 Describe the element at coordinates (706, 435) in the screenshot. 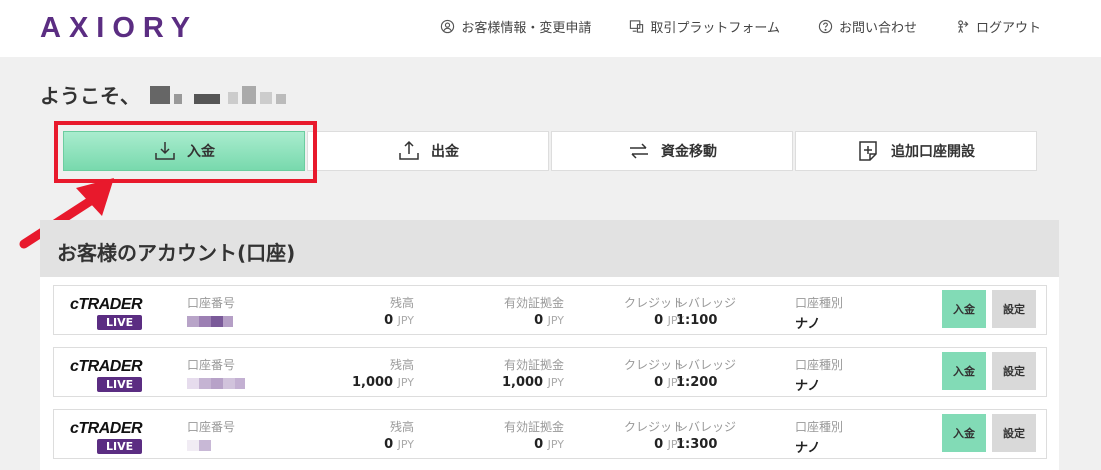

I see `leverage-field: レバレッジ 1:300` at that location.